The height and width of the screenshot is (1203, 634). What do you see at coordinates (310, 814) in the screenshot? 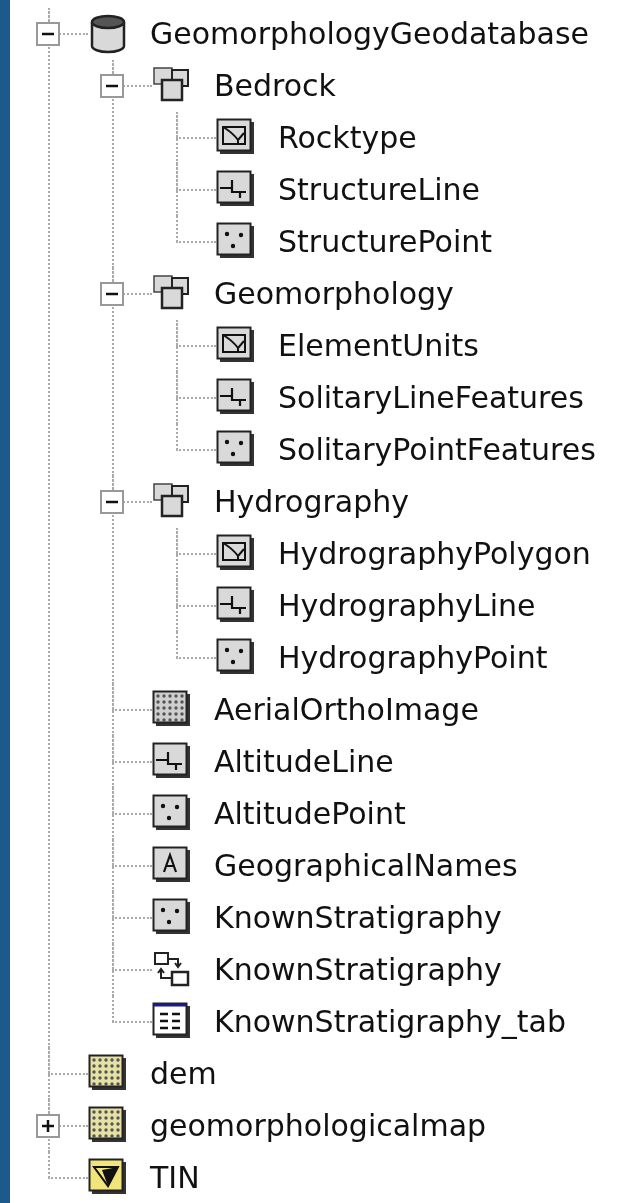
I see `tree-item-label: AltitudePoint` at bounding box center [310, 814].